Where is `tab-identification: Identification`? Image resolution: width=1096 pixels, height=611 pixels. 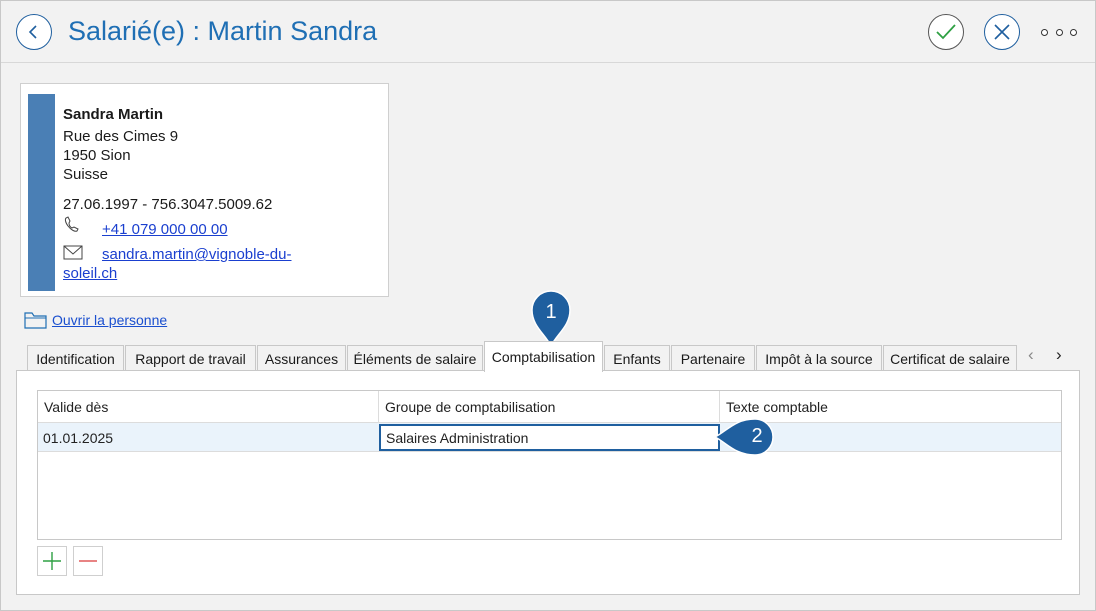
tab-identification: Identification is located at coordinates (75, 358).